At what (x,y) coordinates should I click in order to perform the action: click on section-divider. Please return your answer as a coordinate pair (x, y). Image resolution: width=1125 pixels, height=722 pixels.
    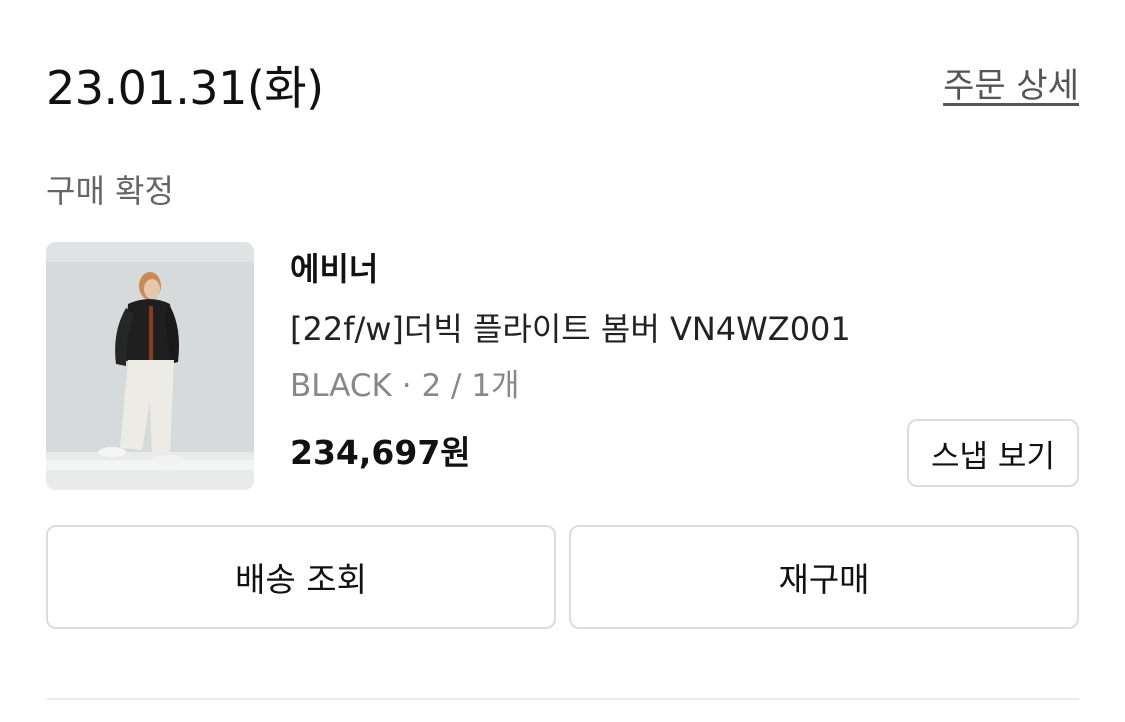
    Looking at the image, I should click on (562, 699).